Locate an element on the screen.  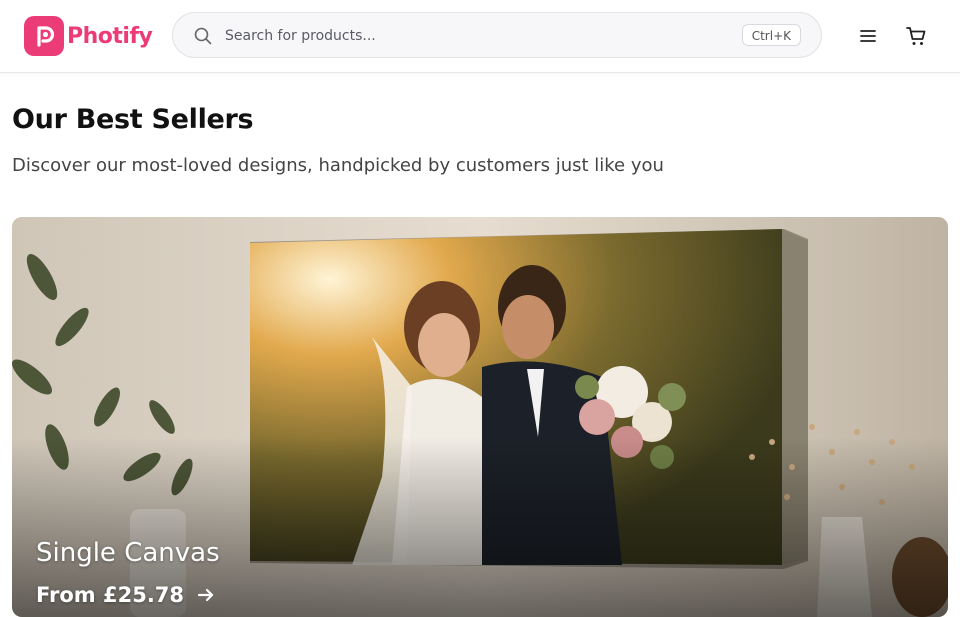
photify-logo-icon is located at coordinates (44, 36).